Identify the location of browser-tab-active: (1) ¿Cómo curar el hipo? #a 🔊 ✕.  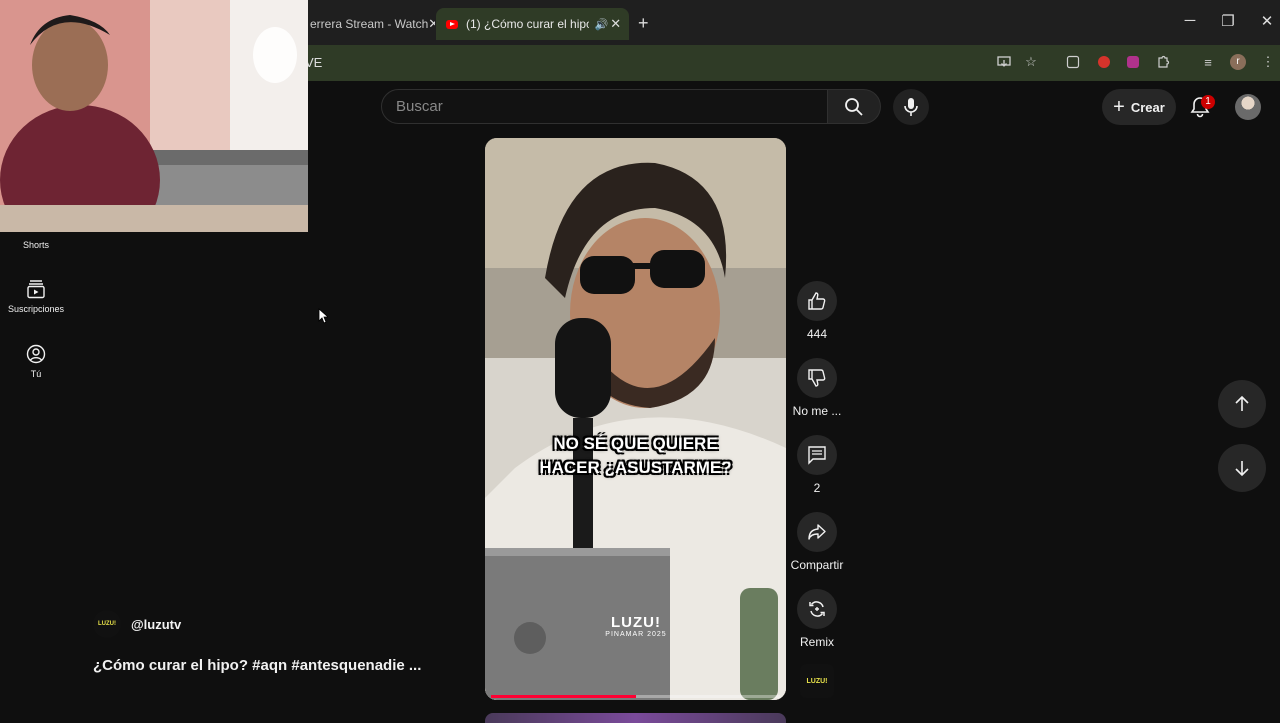
(532, 24).